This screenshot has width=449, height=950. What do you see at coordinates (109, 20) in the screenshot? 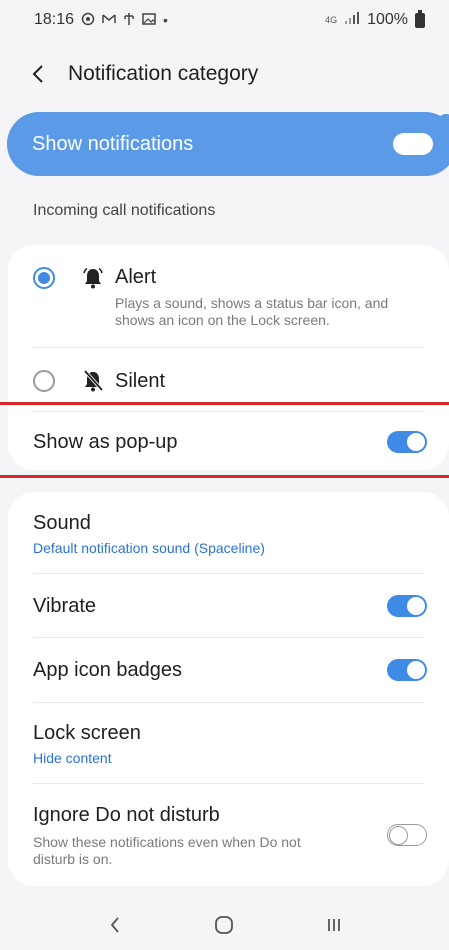
I see `mail-icon` at bounding box center [109, 20].